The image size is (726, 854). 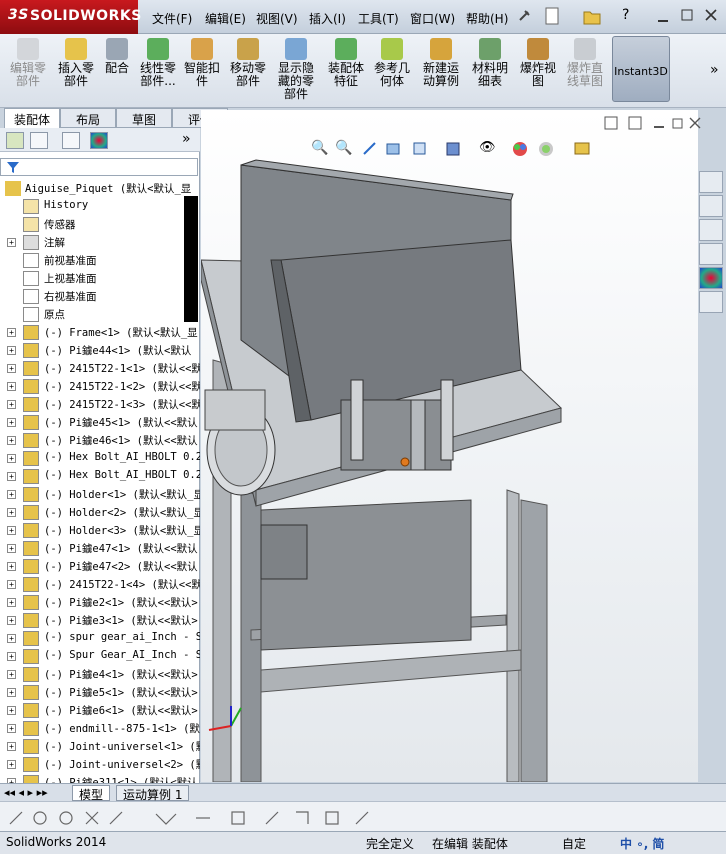 What do you see at coordinates (711, 278) in the screenshot?
I see `appearances-icon` at bounding box center [711, 278].